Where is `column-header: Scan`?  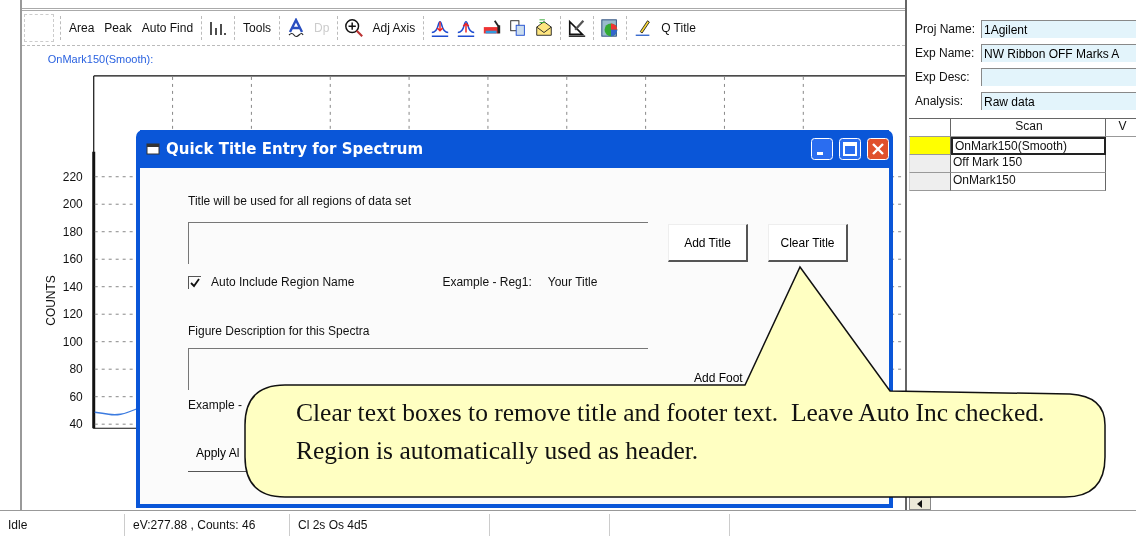
column-header: Scan is located at coordinates (1028, 128).